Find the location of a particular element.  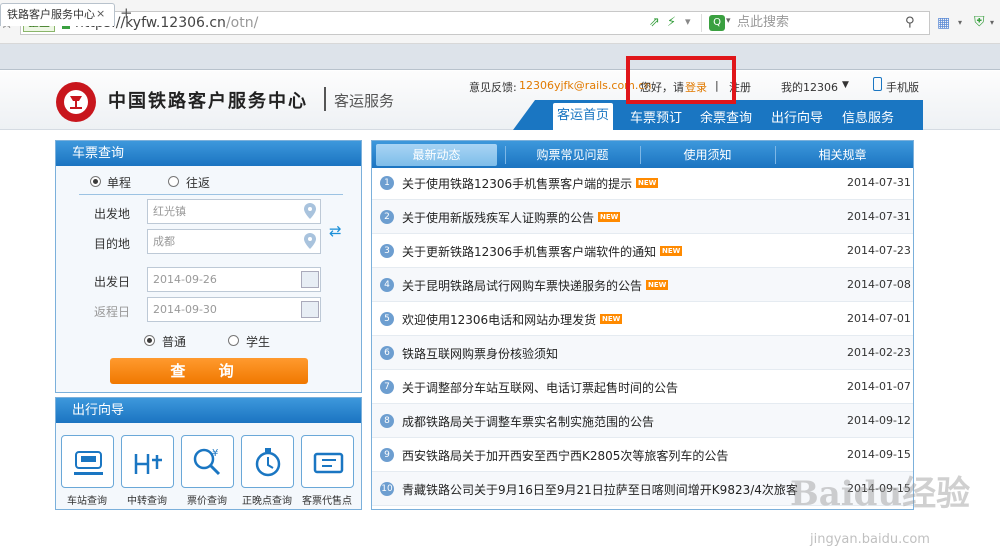

query-button: 查 询 is located at coordinates (209, 371).